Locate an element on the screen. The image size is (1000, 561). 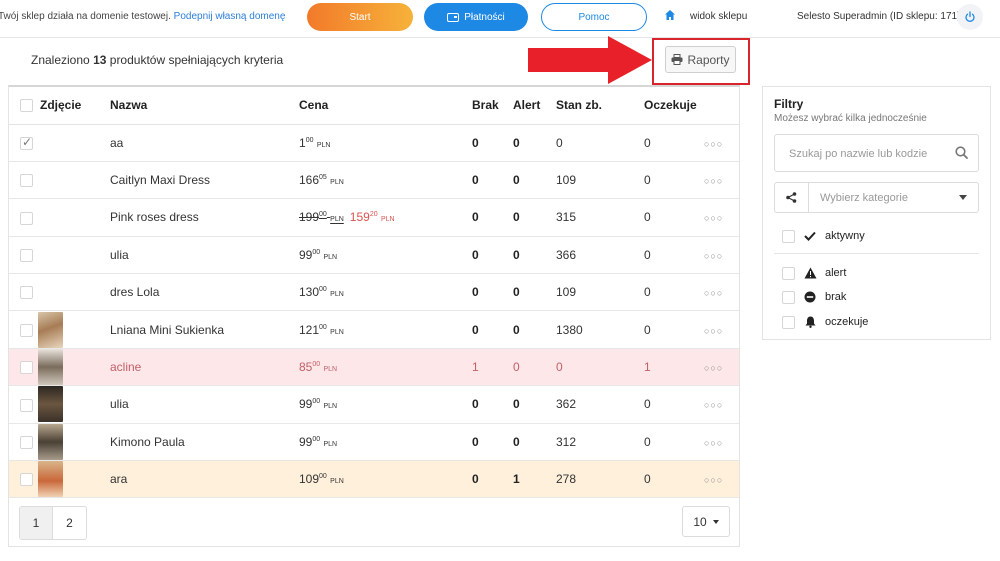
stock-value: 109 is located at coordinates (600, 292).